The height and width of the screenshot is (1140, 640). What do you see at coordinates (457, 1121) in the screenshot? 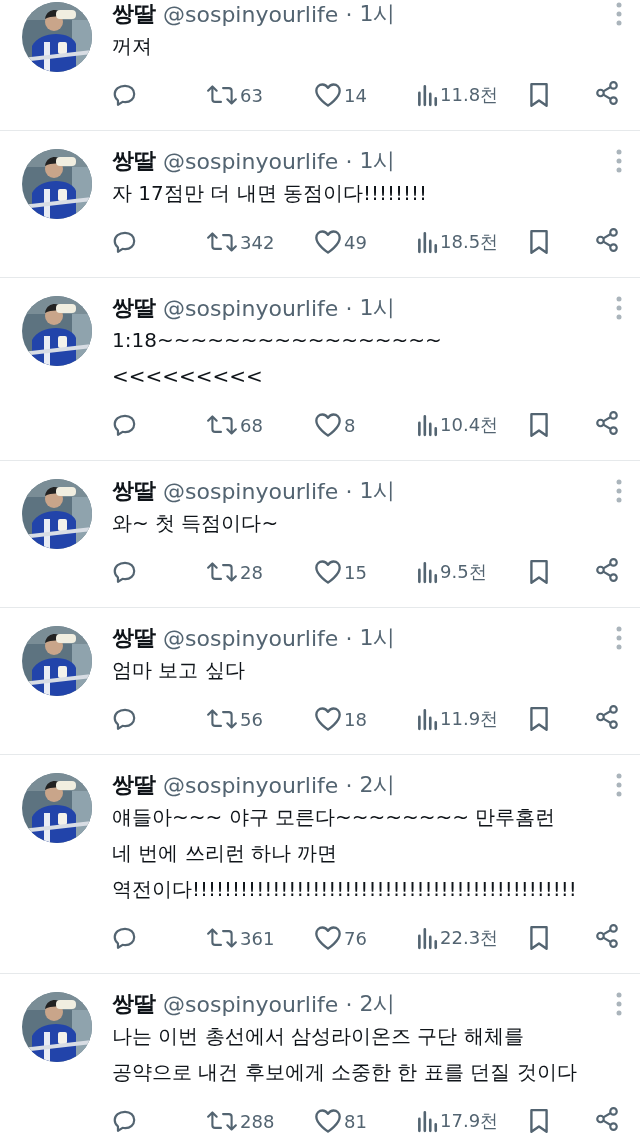
I see `views-button: 17.9천` at bounding box center [457, 1121].